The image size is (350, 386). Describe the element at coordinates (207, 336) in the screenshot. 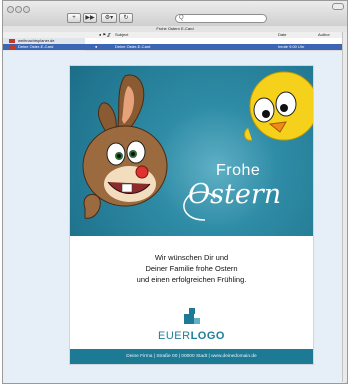

I see `logo-part-logo: LOGO` at that location.